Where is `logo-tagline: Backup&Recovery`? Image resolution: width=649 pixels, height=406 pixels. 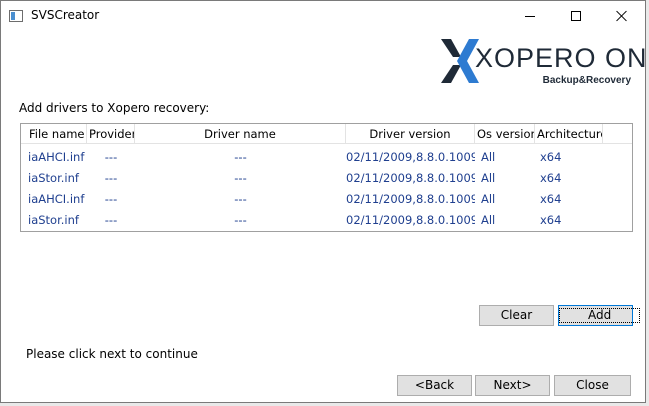 logo-tagline: Backup&Recovery is located at coordinates (586, 80).